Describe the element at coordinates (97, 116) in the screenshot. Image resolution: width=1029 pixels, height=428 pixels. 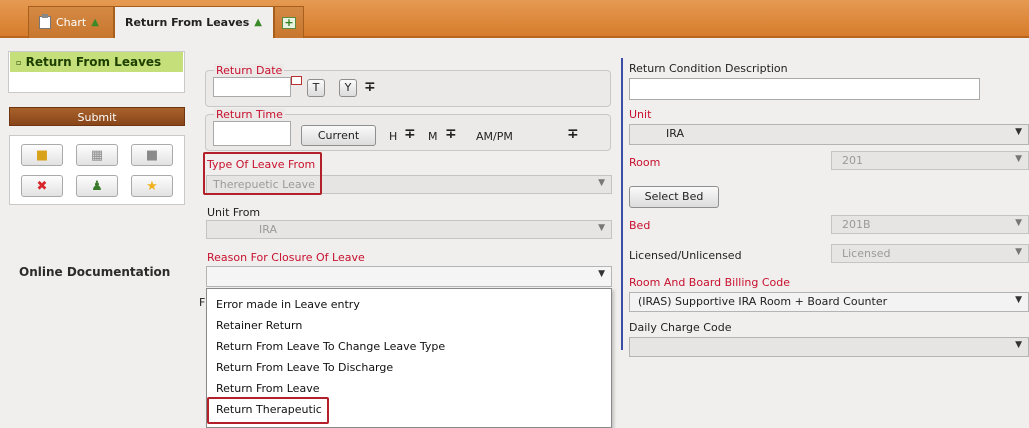
I see `submit-button: Submit` at that location.